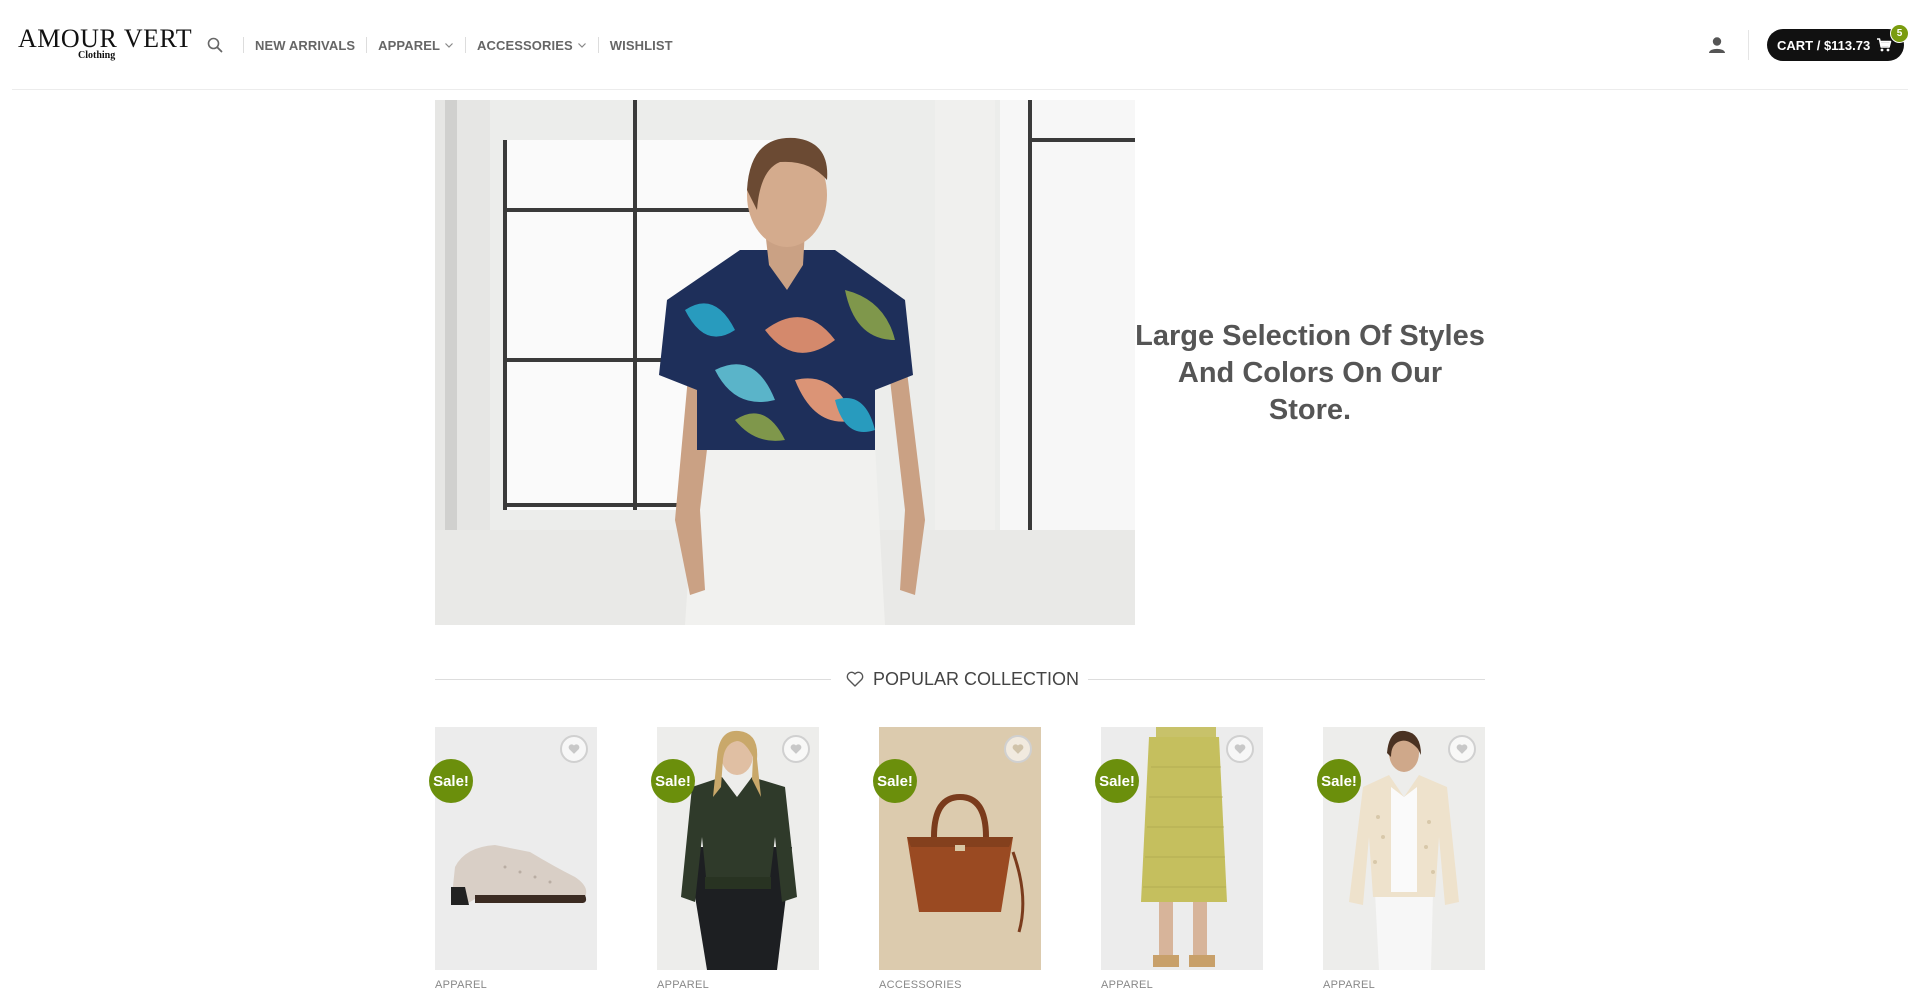  I want to click on product-category: ACCESSORIES, so click(920, 985).